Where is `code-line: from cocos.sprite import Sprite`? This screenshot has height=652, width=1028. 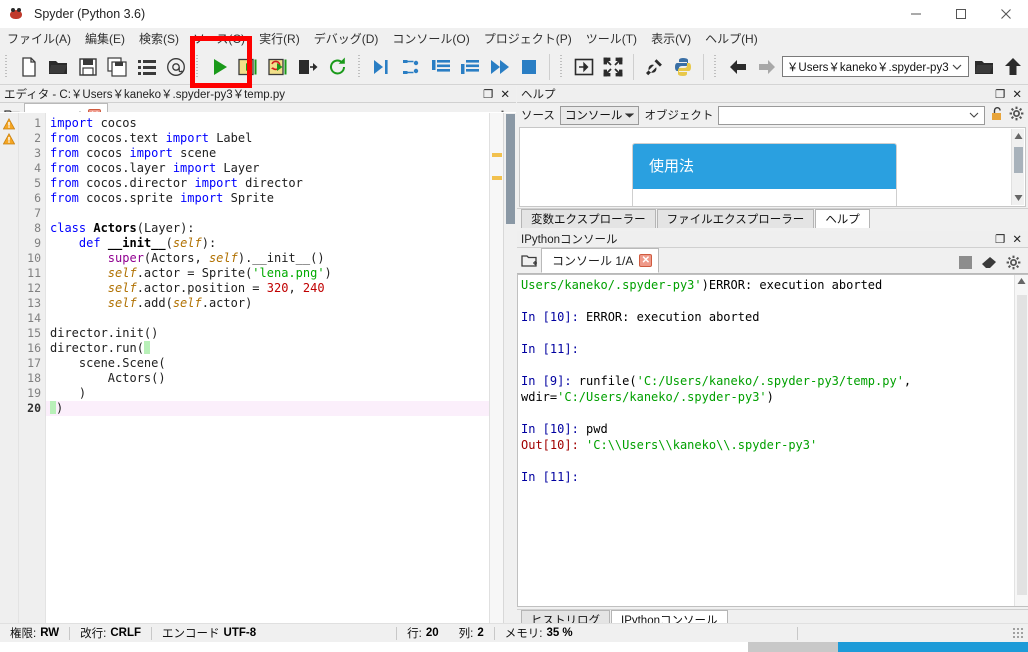 code-line: from cocos.sprite import Sprite is located at coordinates (267, 198).